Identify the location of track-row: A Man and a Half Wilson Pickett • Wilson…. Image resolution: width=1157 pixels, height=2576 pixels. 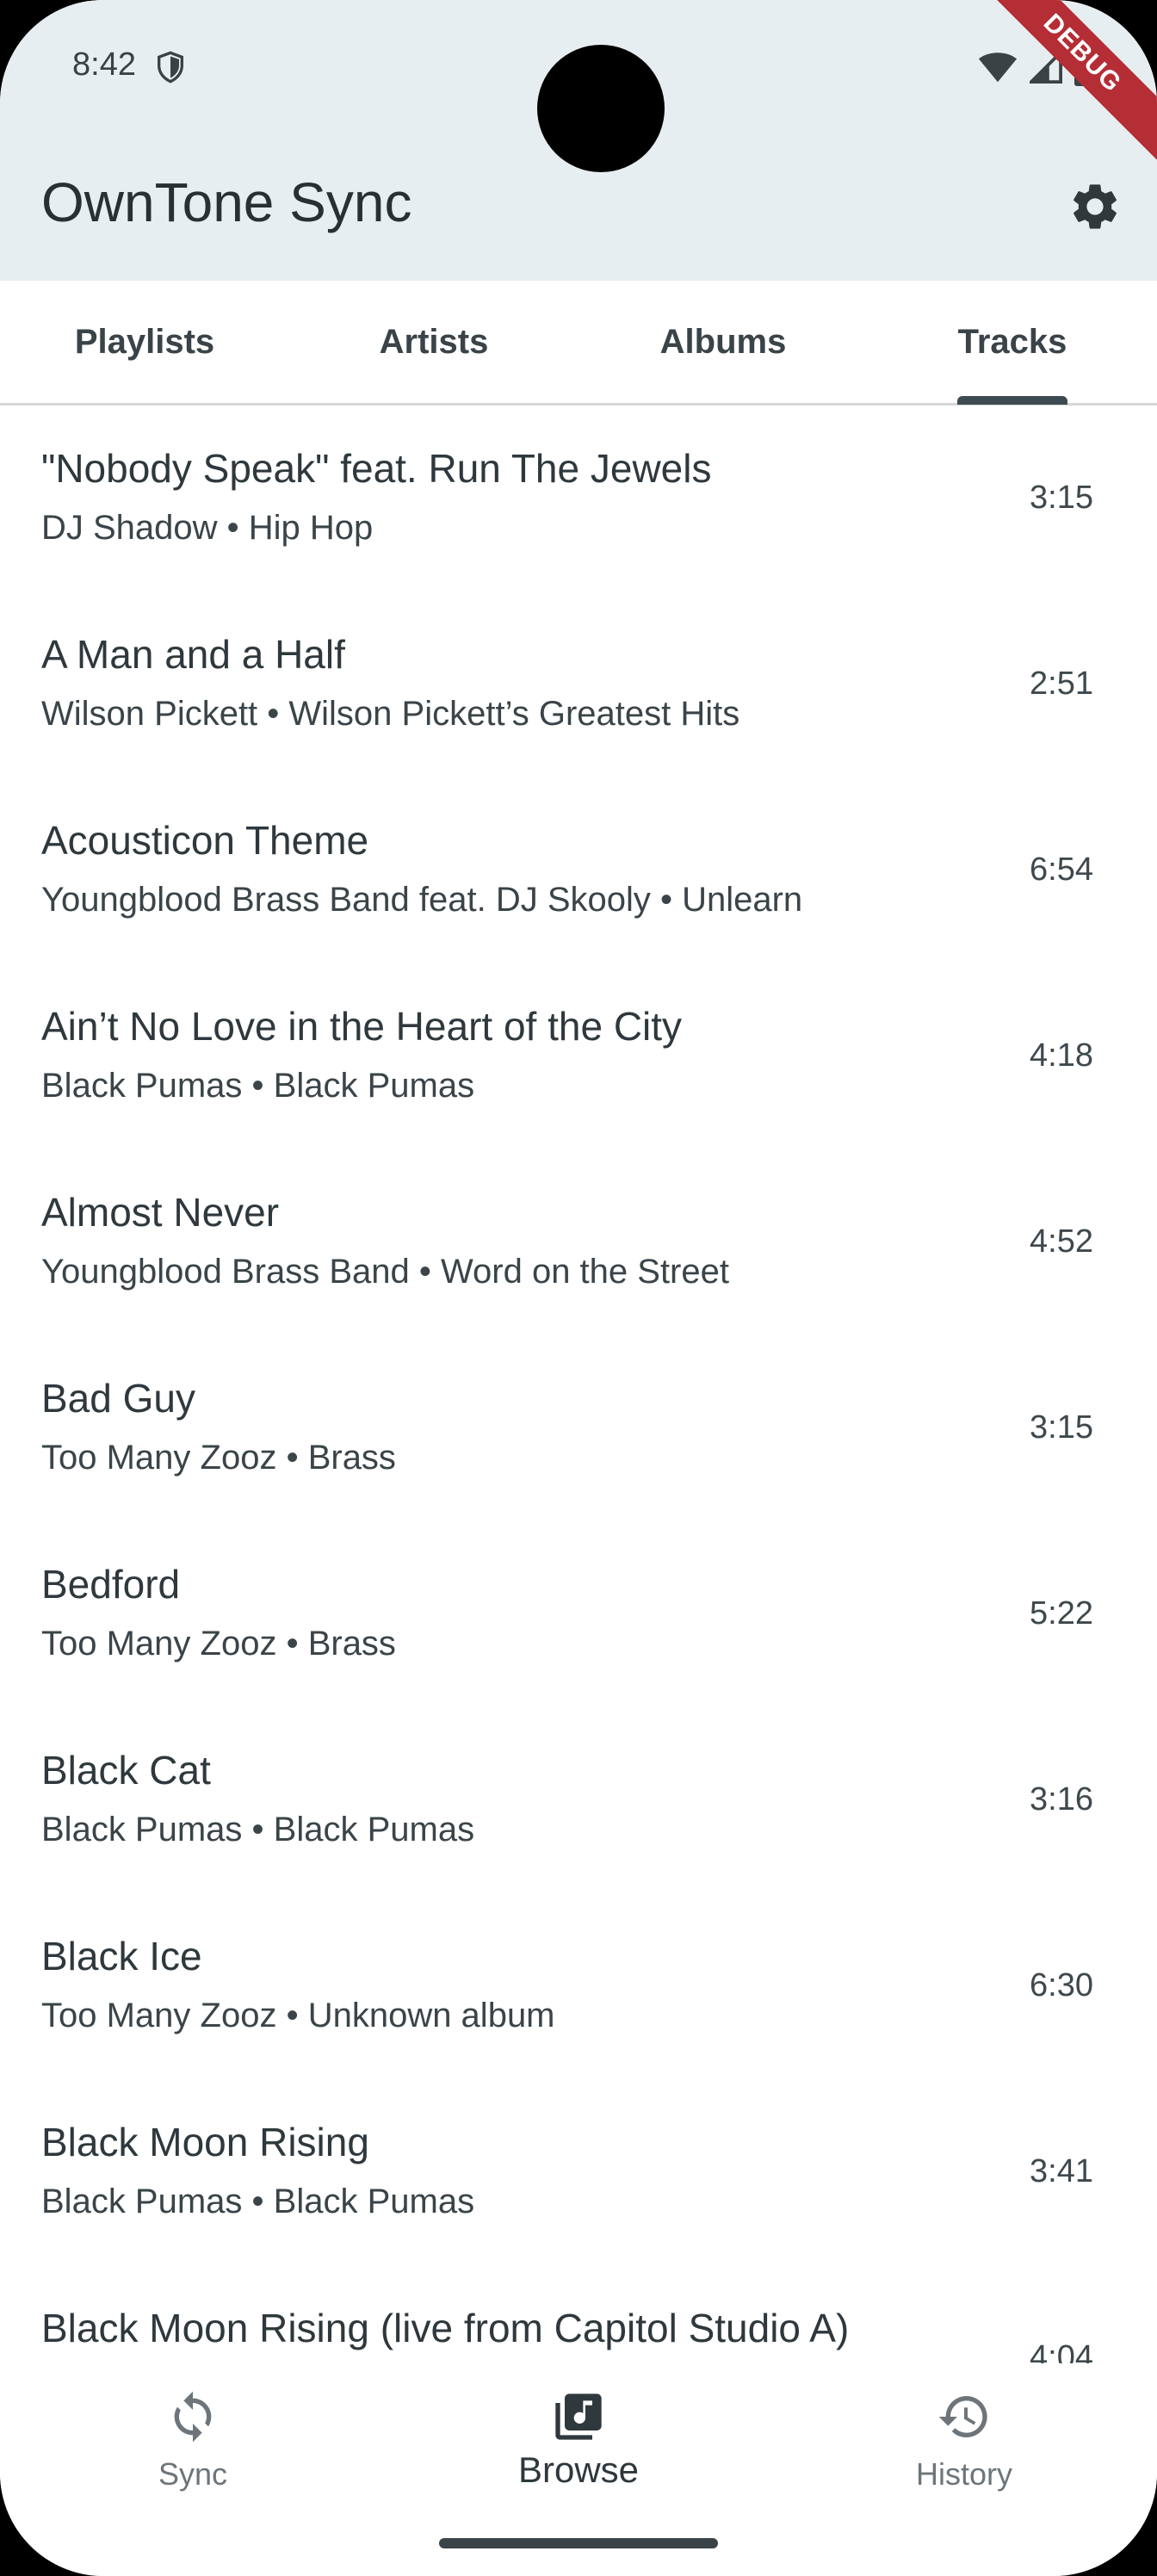
(579, 684).